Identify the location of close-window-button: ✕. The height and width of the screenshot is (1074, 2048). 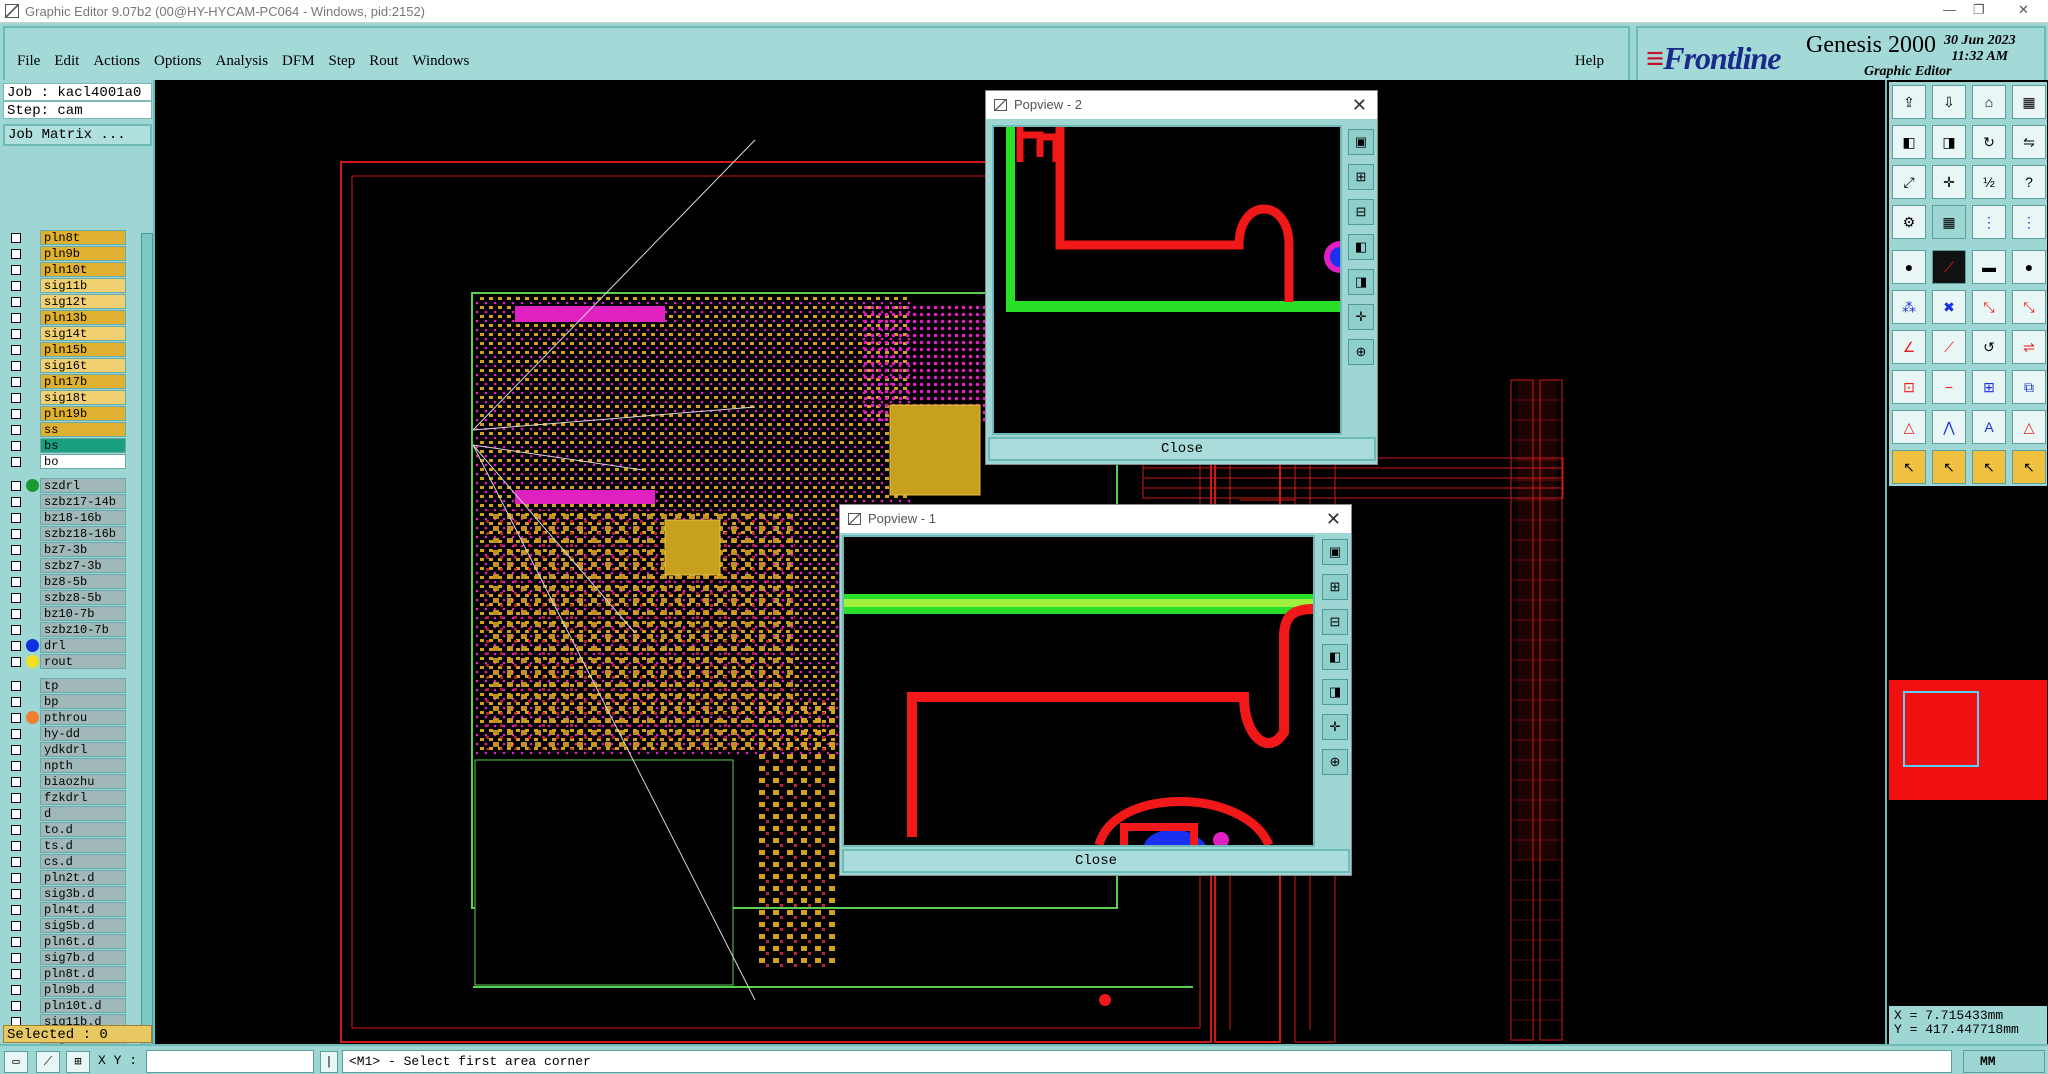
(2023, 10).